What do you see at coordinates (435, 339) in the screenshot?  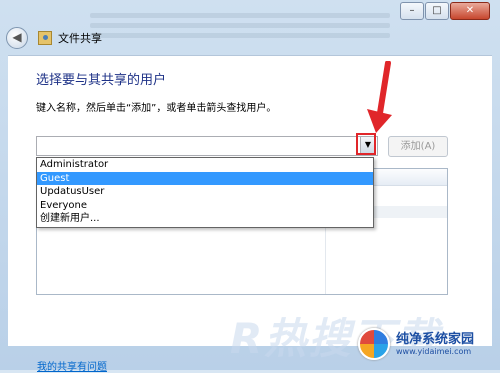 I see `logo-brand: 纯净系统家园` at bounding box center [435, 339].